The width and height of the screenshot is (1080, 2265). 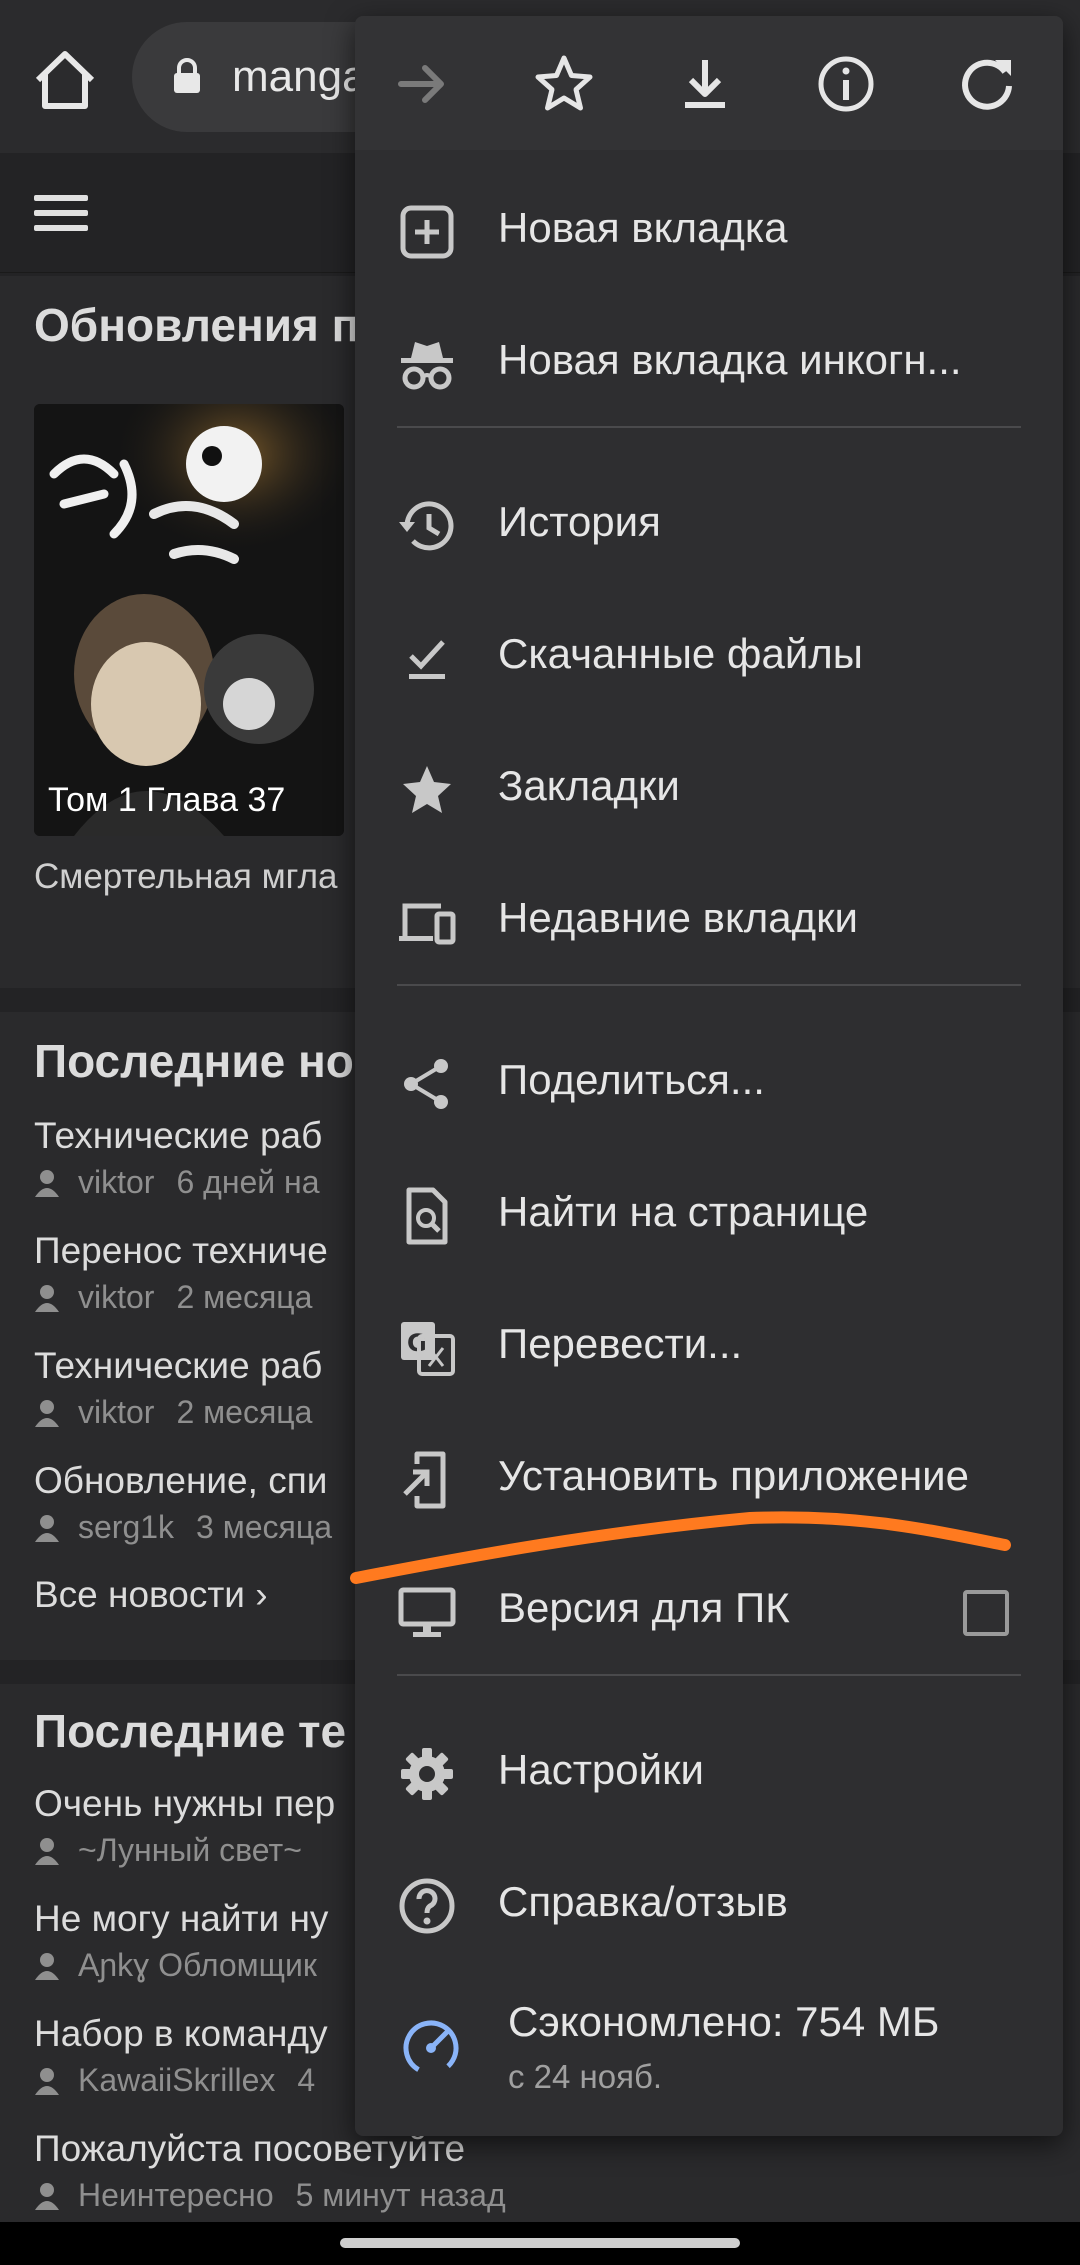 I want to click on menu-item-data-saver: Сэкономлено: 754 МБ с 24 нояб., so click(x=709, y=2047).